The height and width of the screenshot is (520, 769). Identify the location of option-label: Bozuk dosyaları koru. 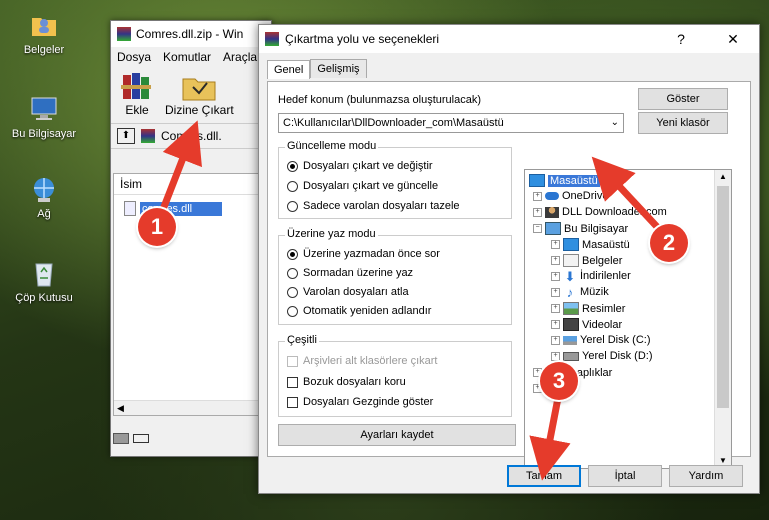
(354, 382).